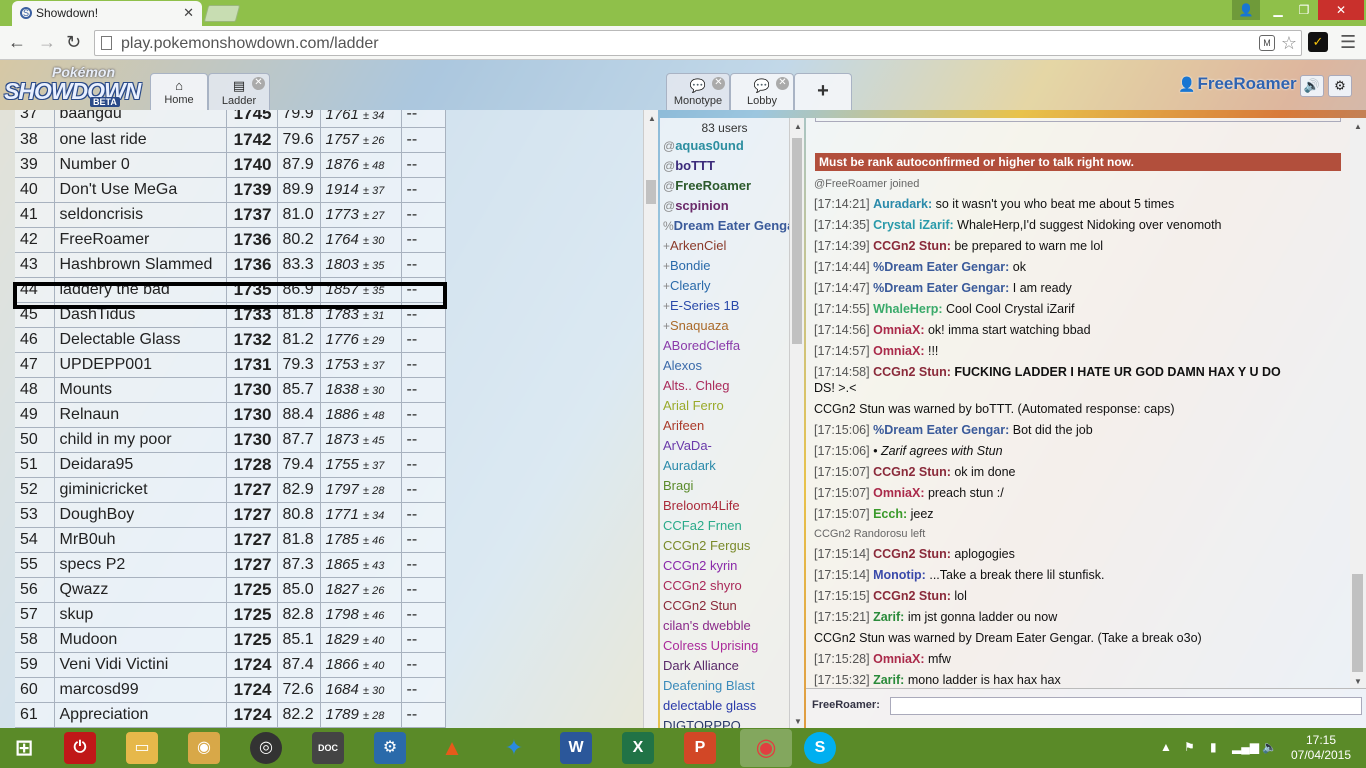  Describe the element at coordinates (724, 688) in the screenshot. I see `userlist-item: Deafening Blast` at that location.